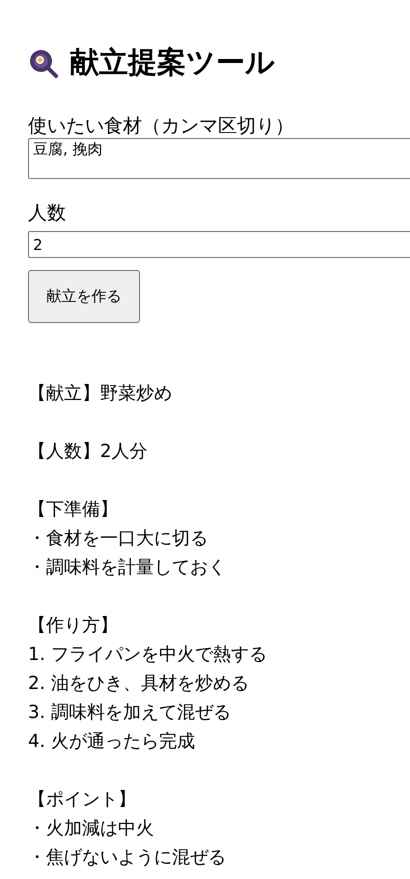 This screenshot has height=879, width=410. I want to click on frying-pan-icon, so click(44, 64).